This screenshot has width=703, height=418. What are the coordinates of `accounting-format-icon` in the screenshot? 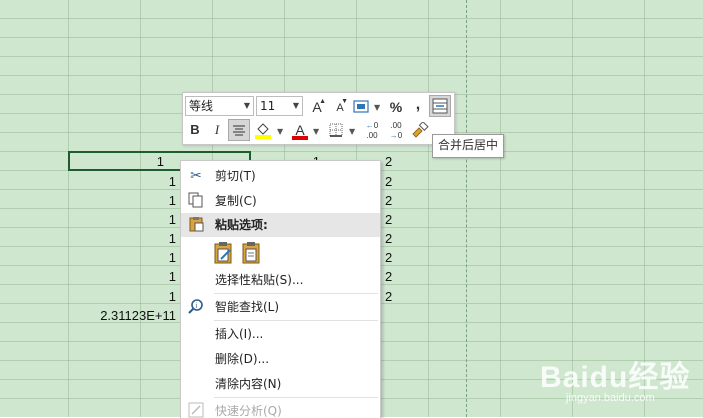 It's located at (361, 106).